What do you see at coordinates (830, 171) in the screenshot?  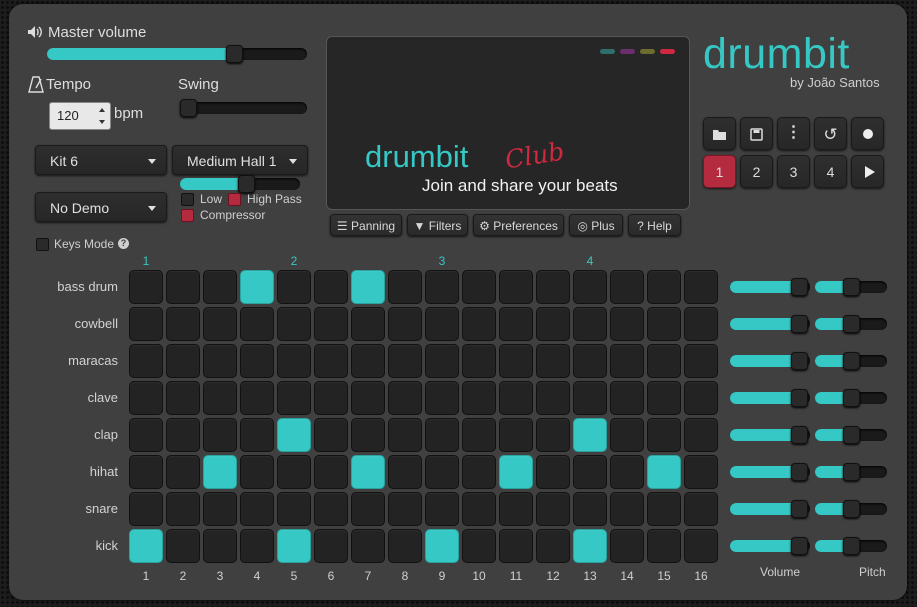 I see `pattern-button-4: 4` at bounding box center [830, 171].